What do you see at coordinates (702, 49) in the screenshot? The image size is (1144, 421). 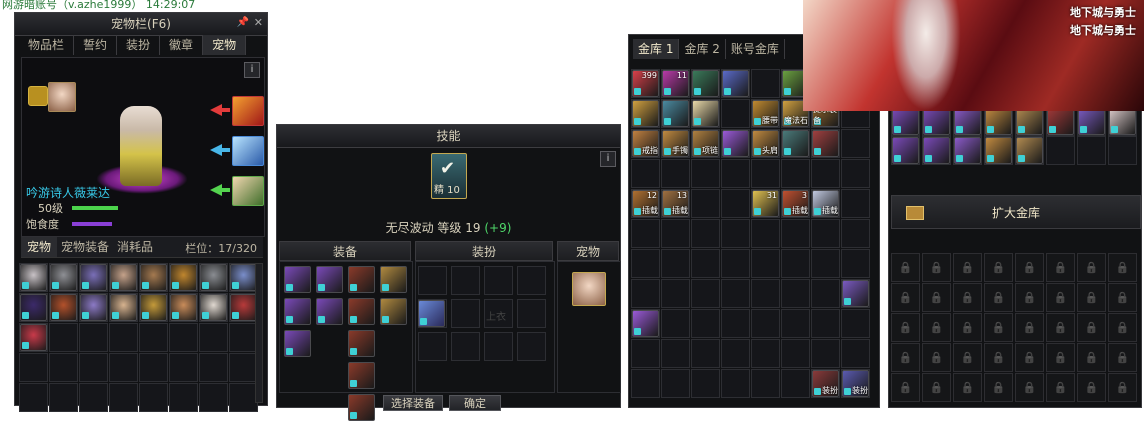 I see `tab-storage-2: 金库 2` at bounding box center [702, 49].